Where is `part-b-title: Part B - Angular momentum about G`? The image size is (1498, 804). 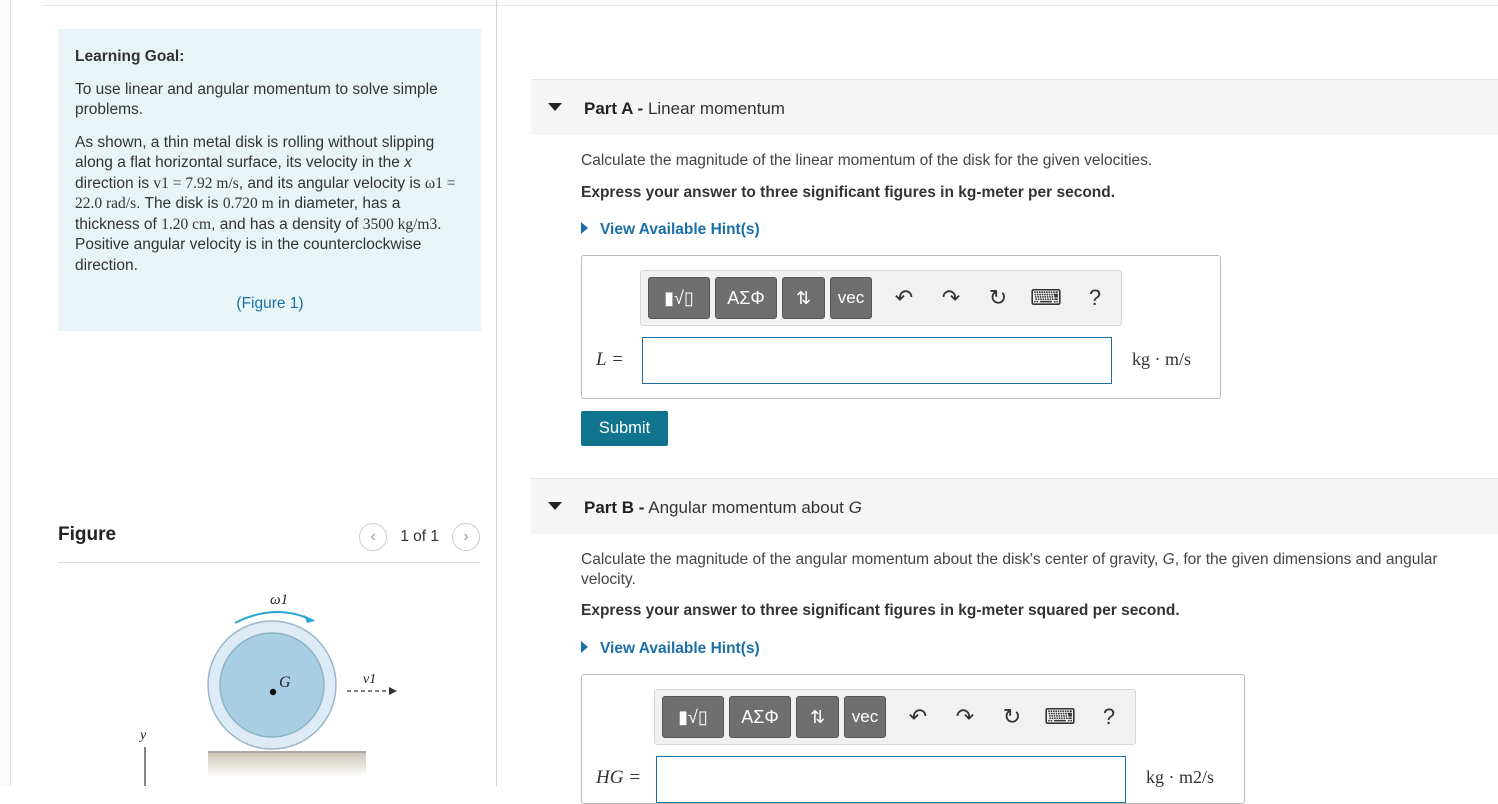 part-b-title: Part B - Angular momentum about G is located at coordinates (723, 508).